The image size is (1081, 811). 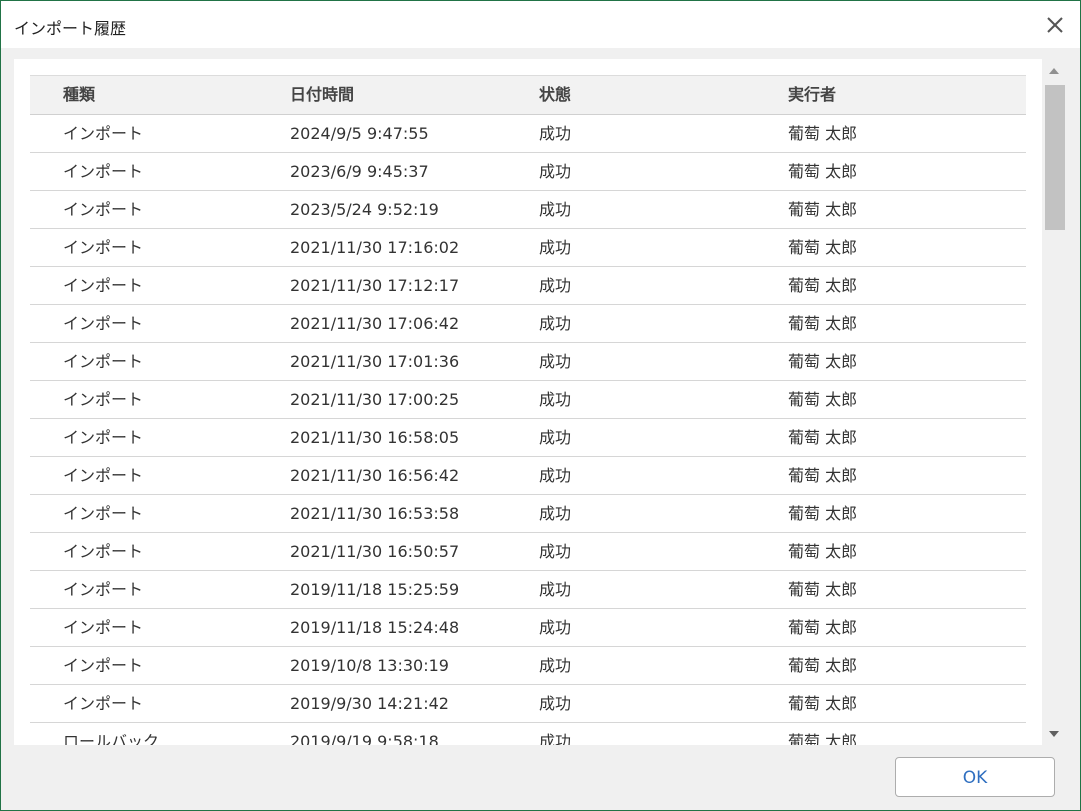 I want to click on scroll-down-arrow-icon, so click(x=1054, y=734).